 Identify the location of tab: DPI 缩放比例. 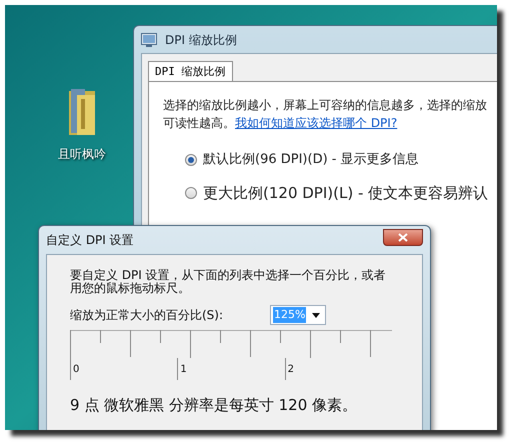
(190, 71).